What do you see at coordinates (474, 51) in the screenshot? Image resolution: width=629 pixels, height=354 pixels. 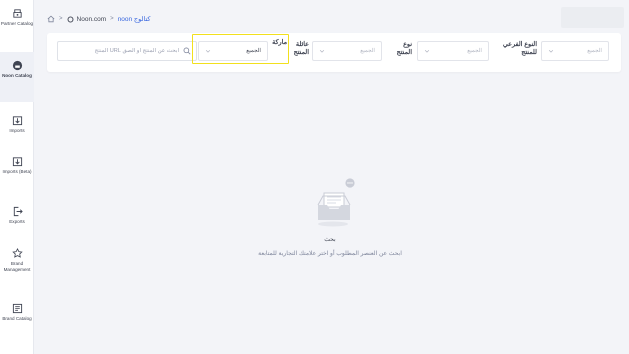 I see `product-type-select-value: الجميع` at bounding box center [474, 51].